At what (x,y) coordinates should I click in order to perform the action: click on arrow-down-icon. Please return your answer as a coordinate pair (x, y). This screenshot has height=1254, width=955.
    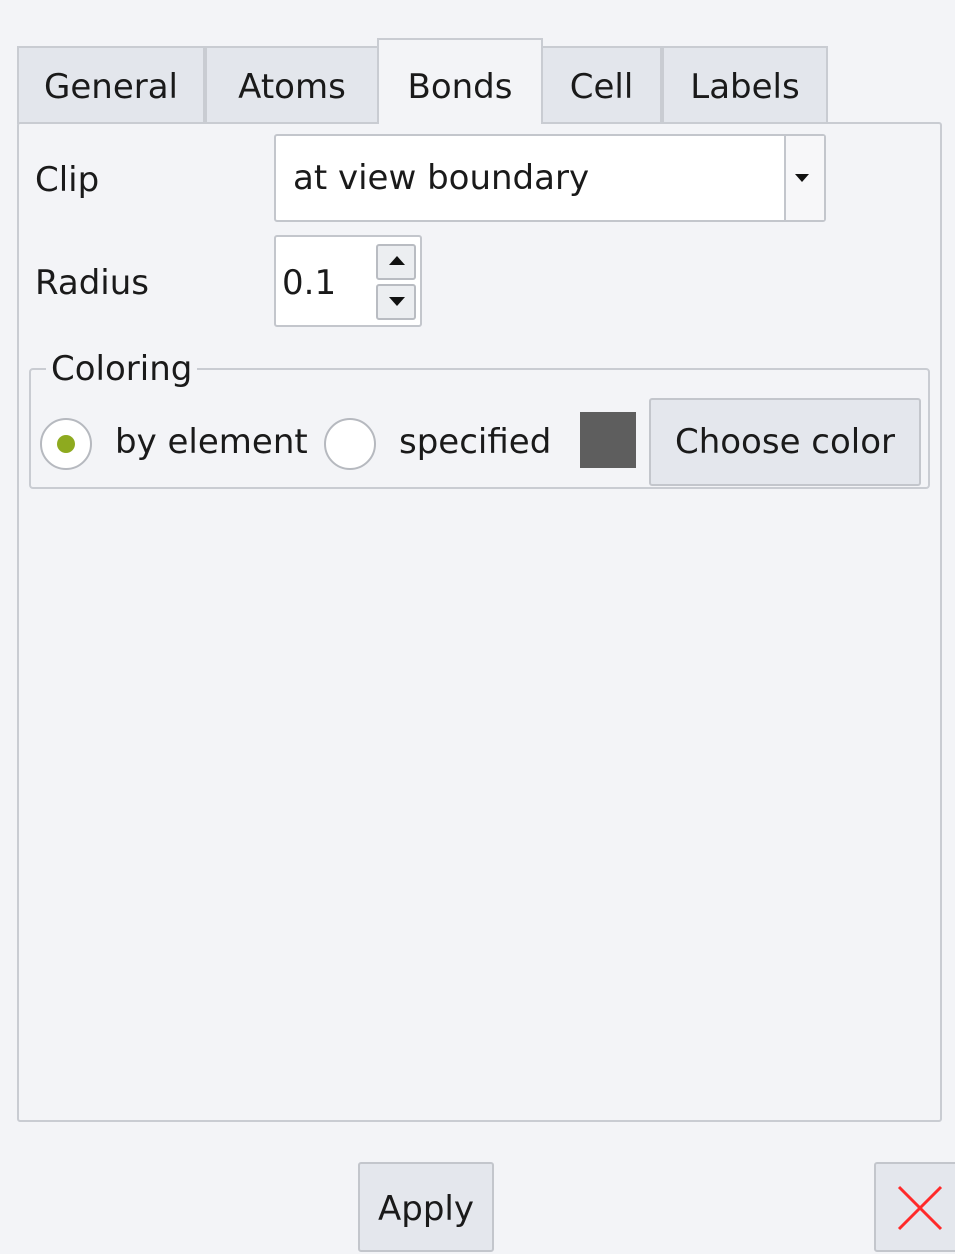
    Looking at the image, I should click on (397, 301).